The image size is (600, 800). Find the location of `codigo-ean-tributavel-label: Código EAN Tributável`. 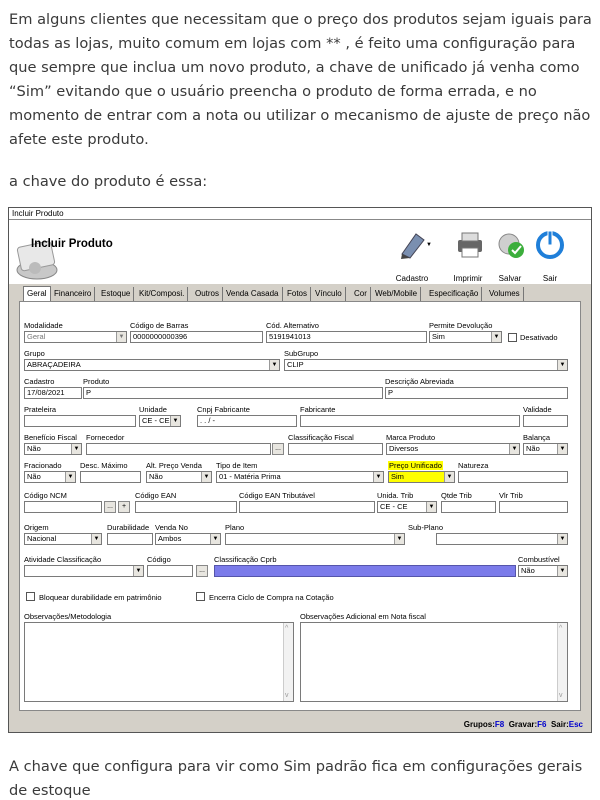

codigo-ean-tributavel-label: Código EAN Tributável is located at coordinates (277, 495).